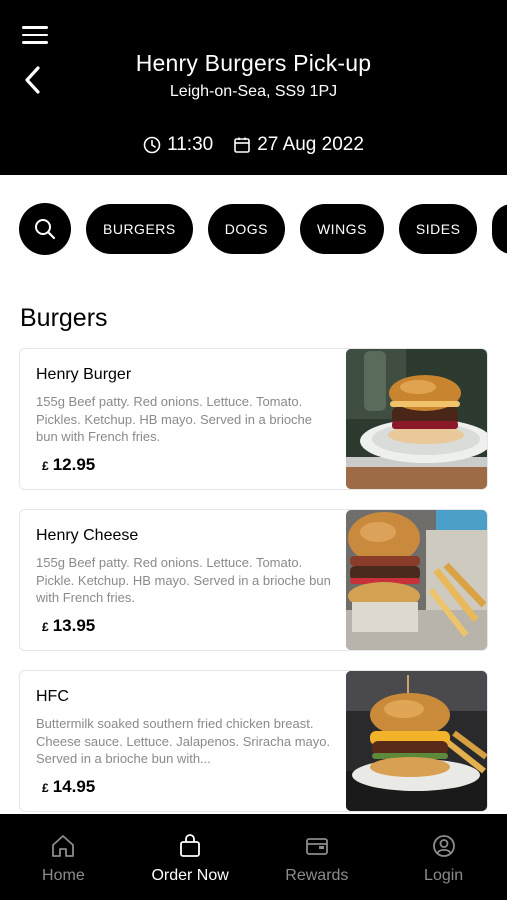 This screenshot has height=900, width=507. What do you see at coordinates (499, 229) in the screenshot?
I see `category-chip-more` at bounding box center [499, 229].